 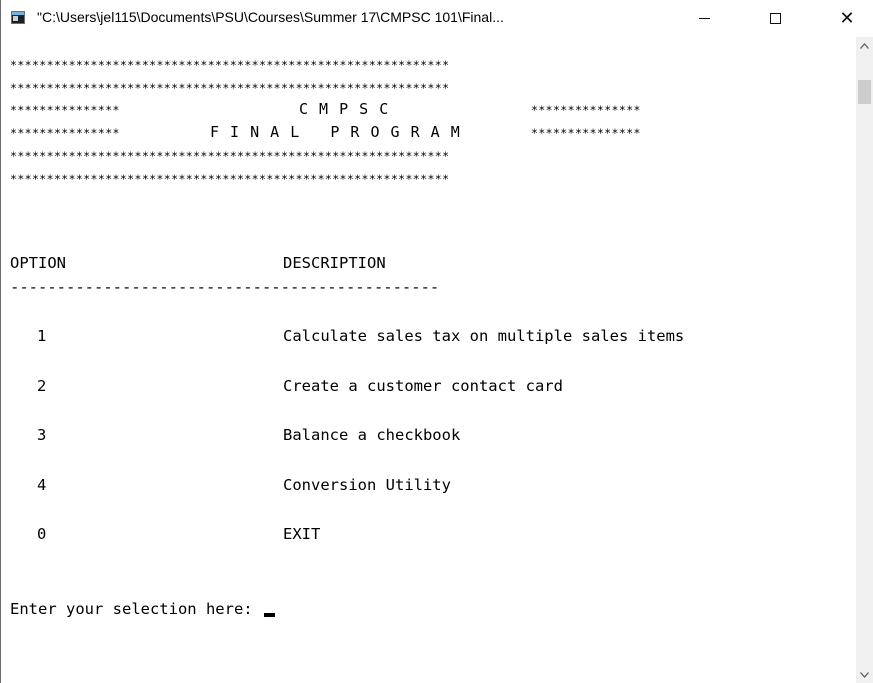 I want to click on minimize-button, so click(x=704, y=18).